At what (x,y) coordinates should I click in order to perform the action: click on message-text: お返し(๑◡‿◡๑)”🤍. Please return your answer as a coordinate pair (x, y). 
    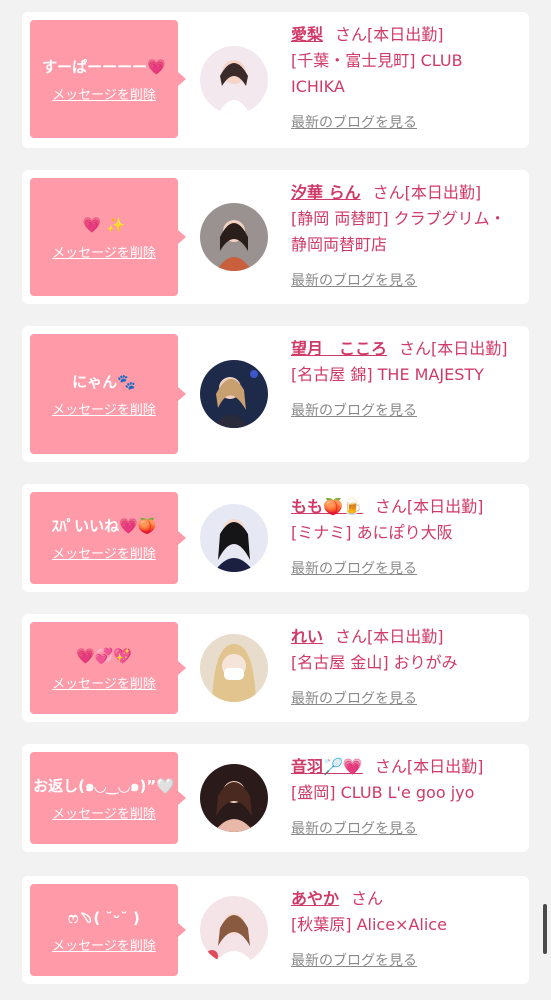
    Looking at the image, I should click on (104, 785).